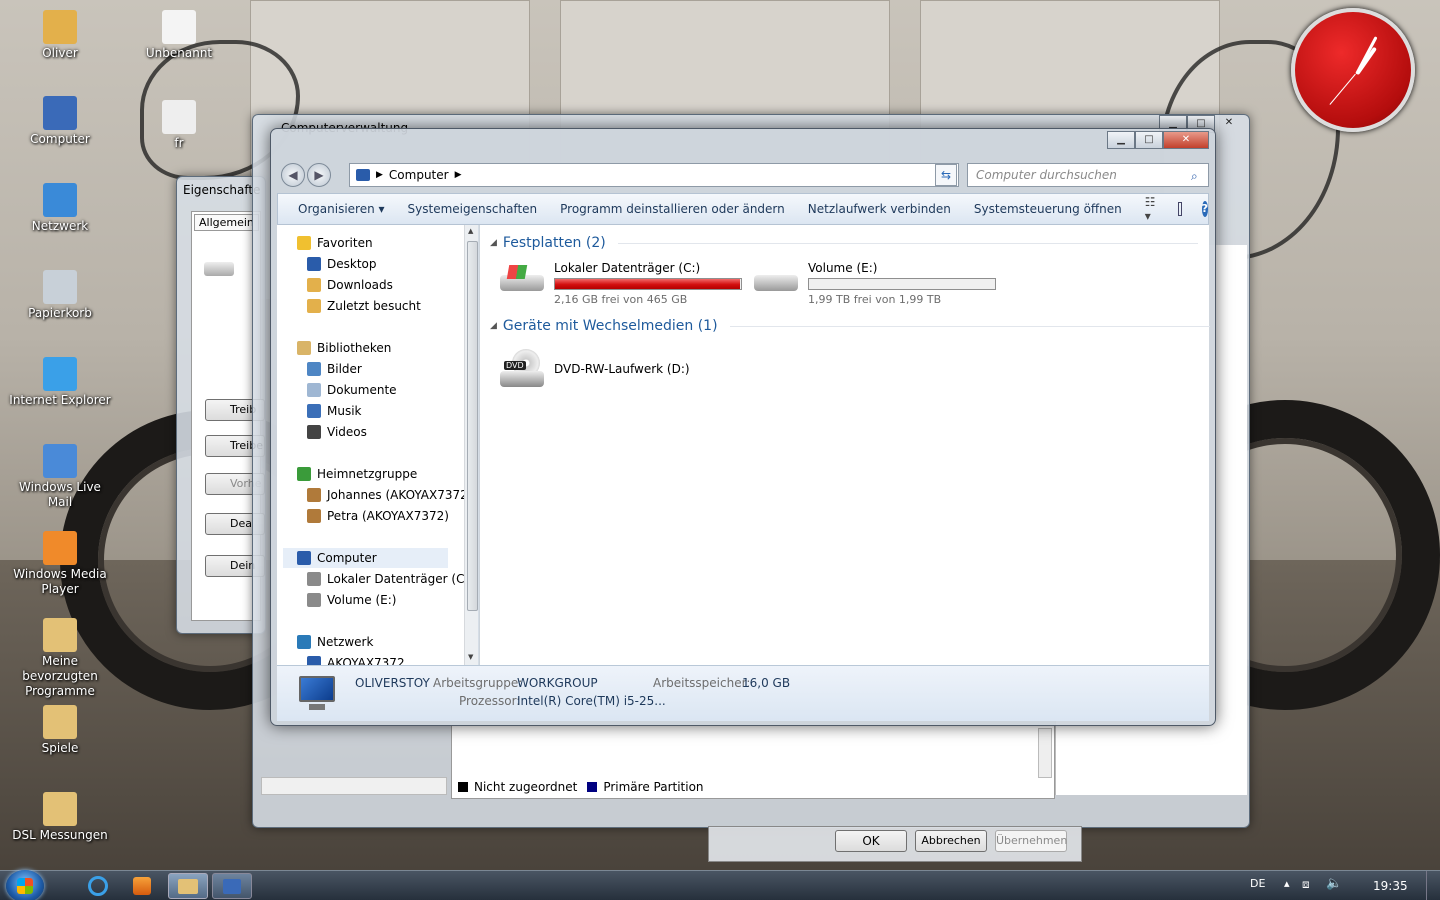 The height and width of the screenshot is (900, 1440). Describe the element at coordinates (470, 231) in the screenshot. I see `scroll-up-icon: ▲` at that location.